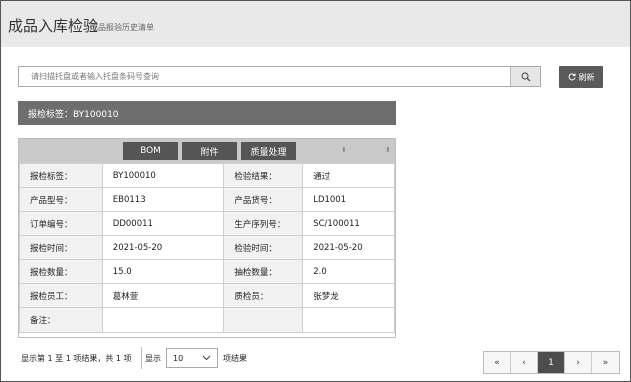 The height and width of the screenshot is (382, 631). I want to click on search-icon, so click(525, 76).